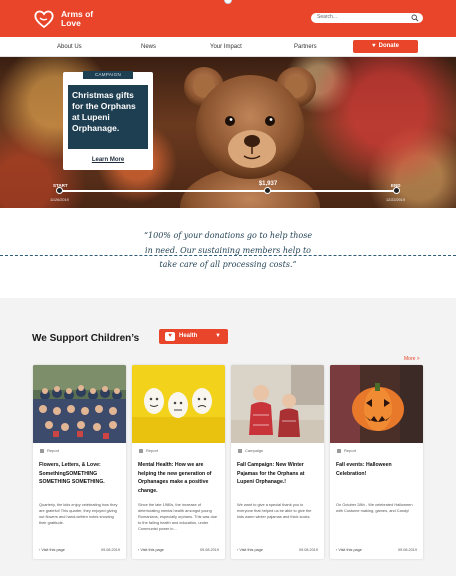 Image resolution: width=456 pixels, height=576 pixels. What do you see at coordinates (148, 47) in the screenshot?
I see `nav-news: News` at bounding box center [148, 47].